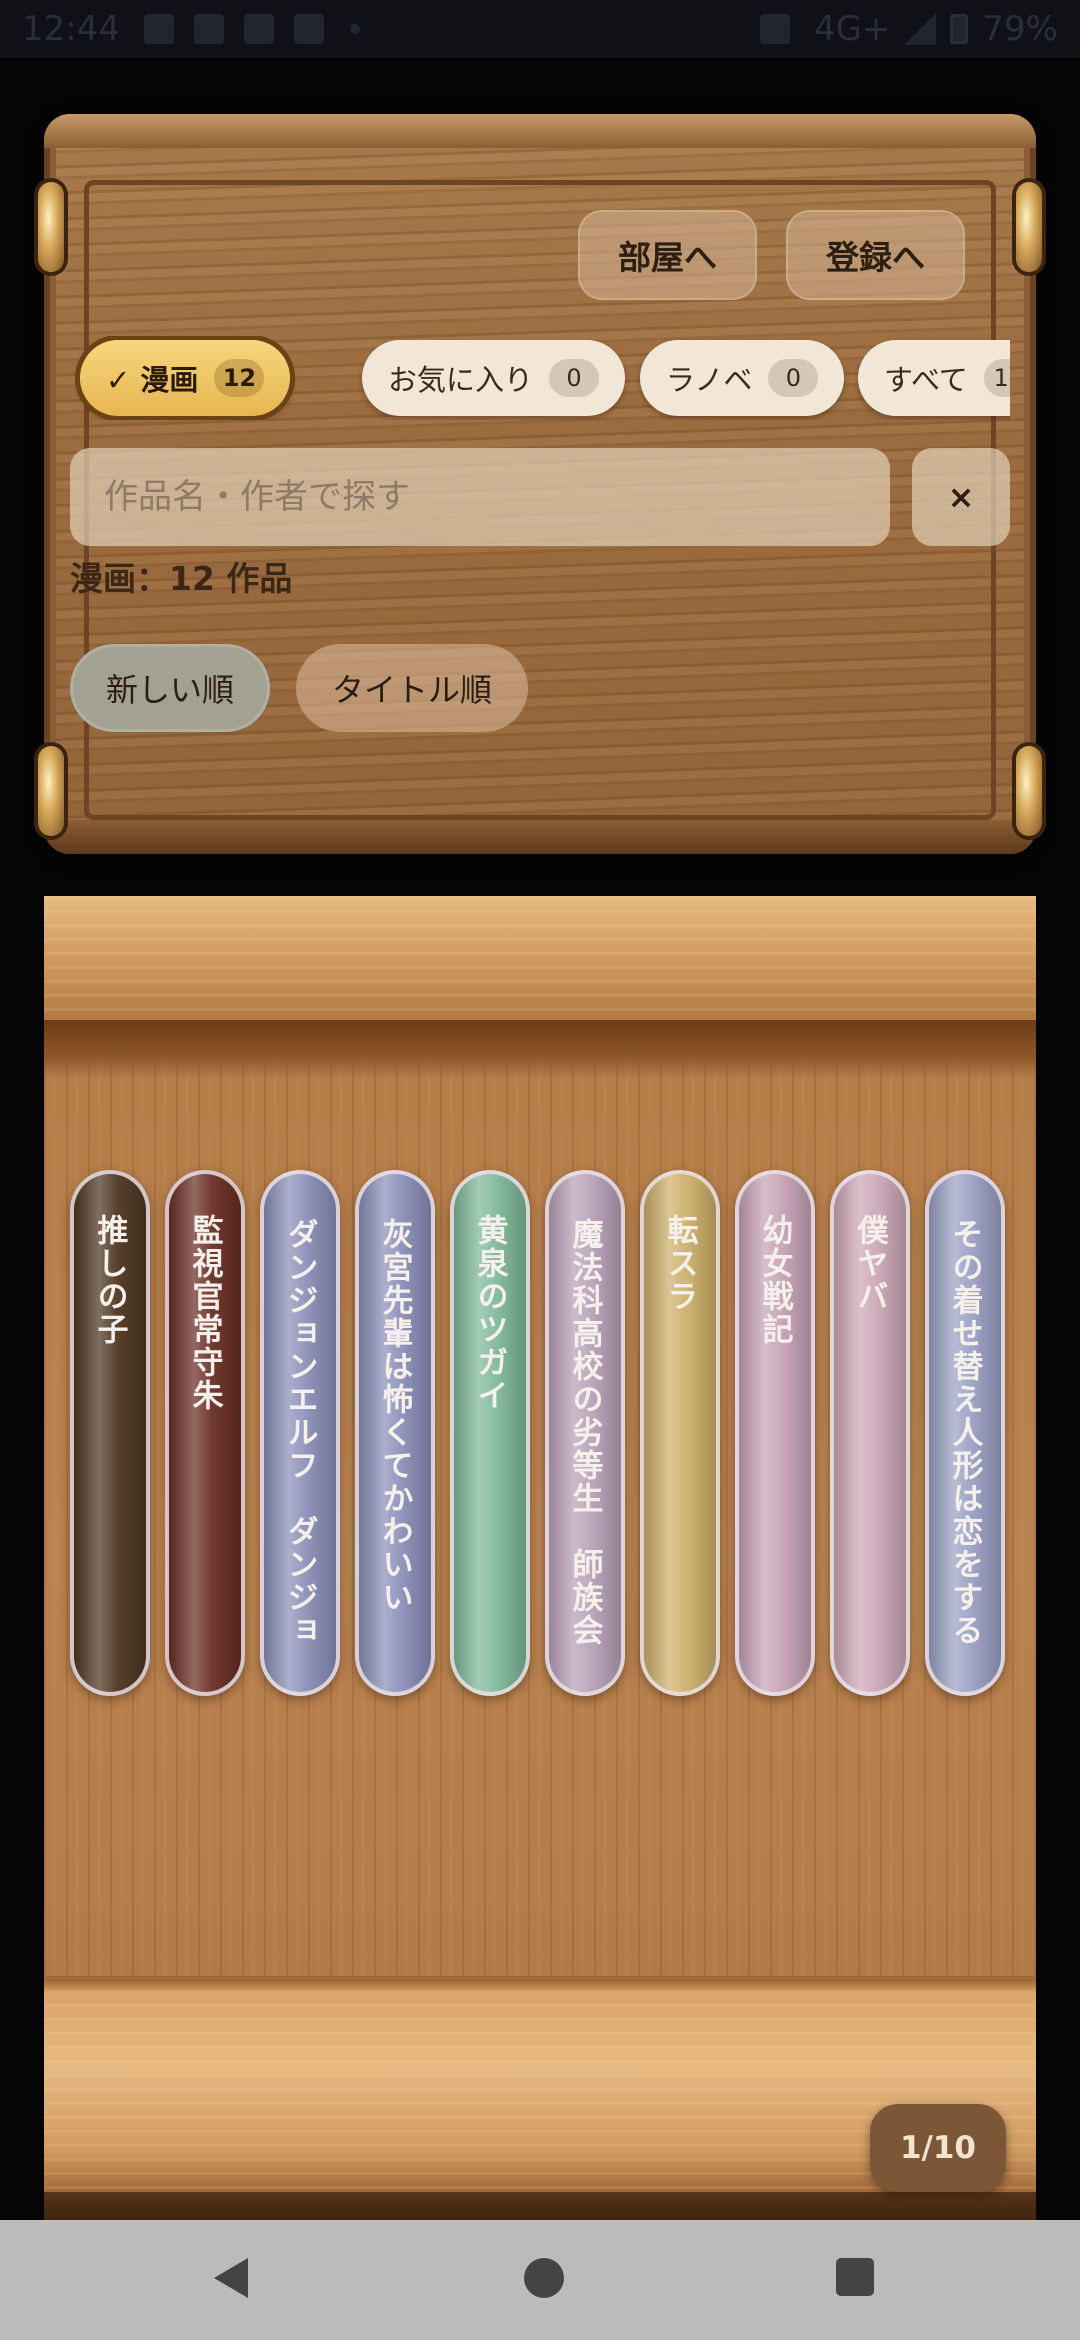 The image size is (1080, 2340). I want to click on filter-favorites-chip: お気に入り 0, so click(494, 378).